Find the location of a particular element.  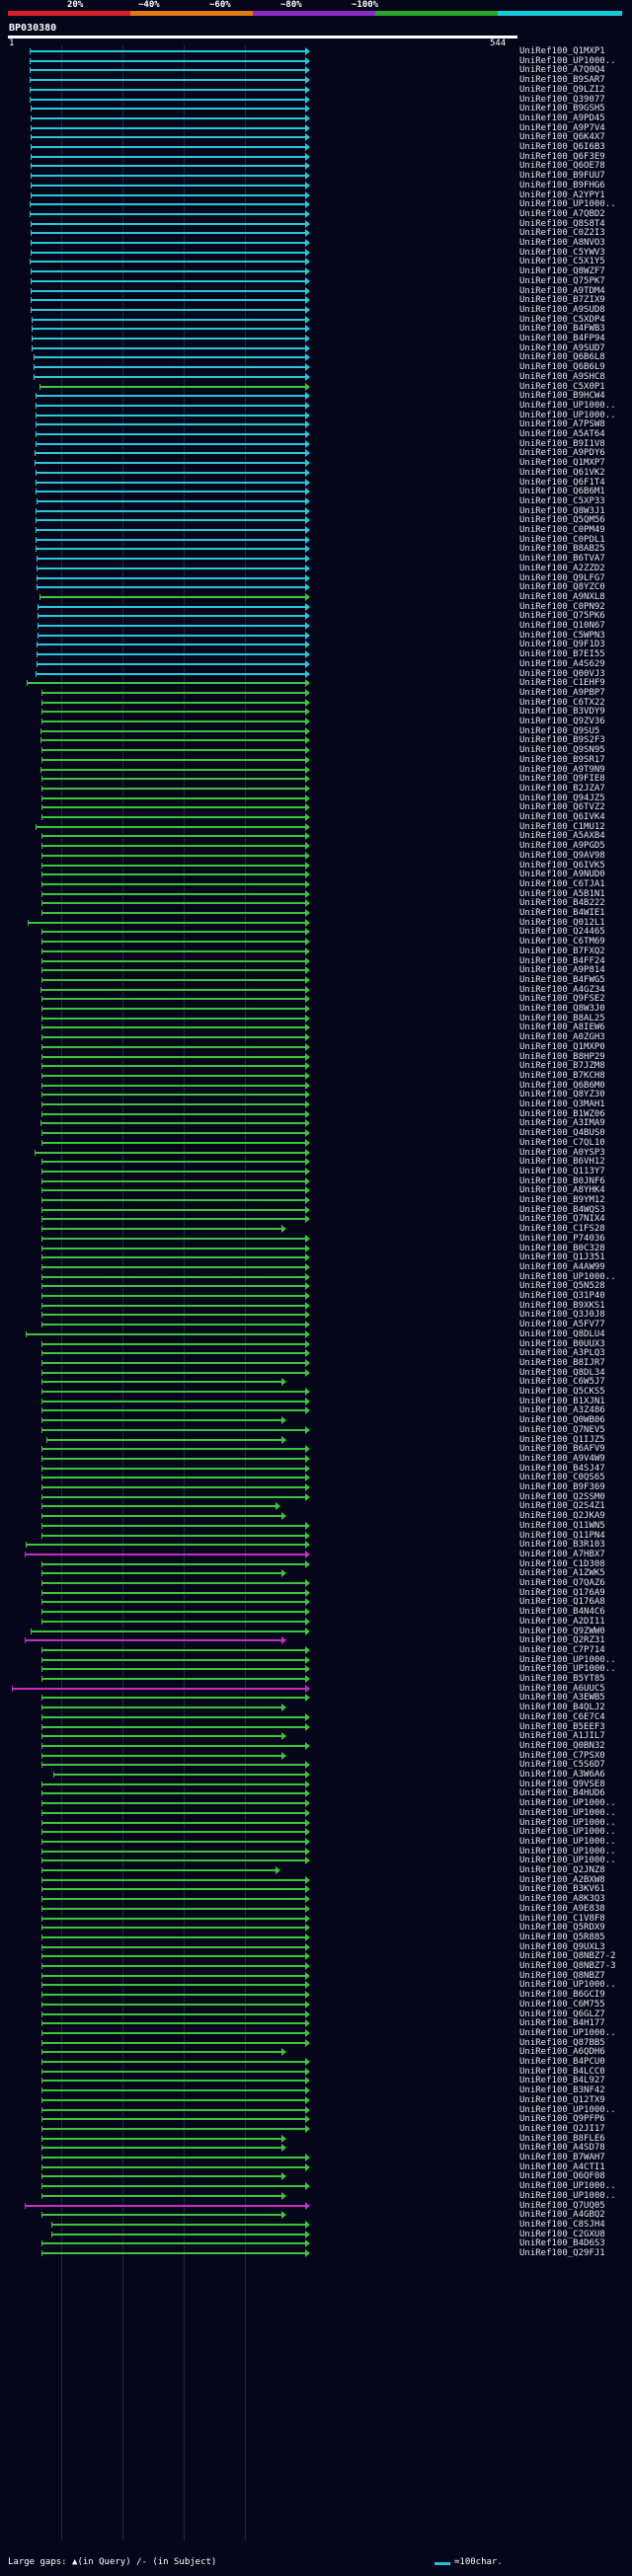

hit-label: UniRef100_Q6K4X7 is located at coordinates (562, 137).